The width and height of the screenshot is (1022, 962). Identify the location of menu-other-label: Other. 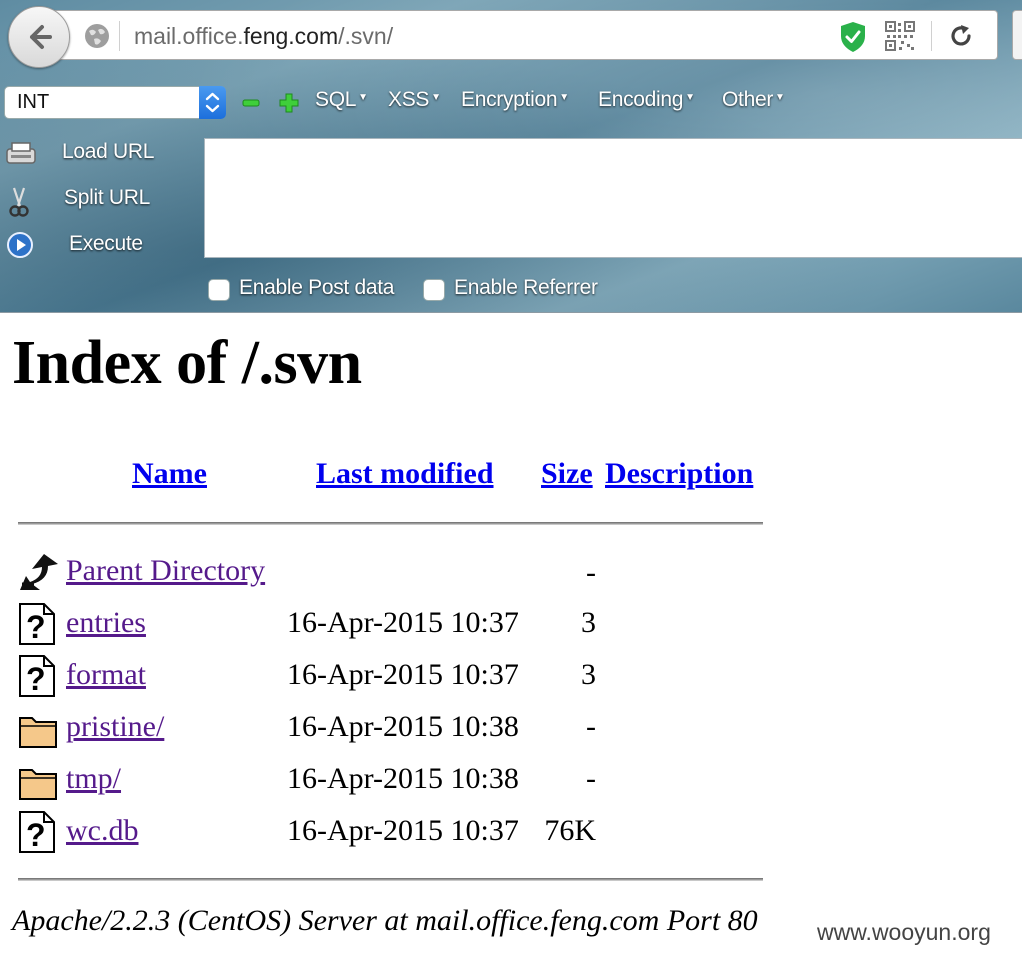
(748, 99).